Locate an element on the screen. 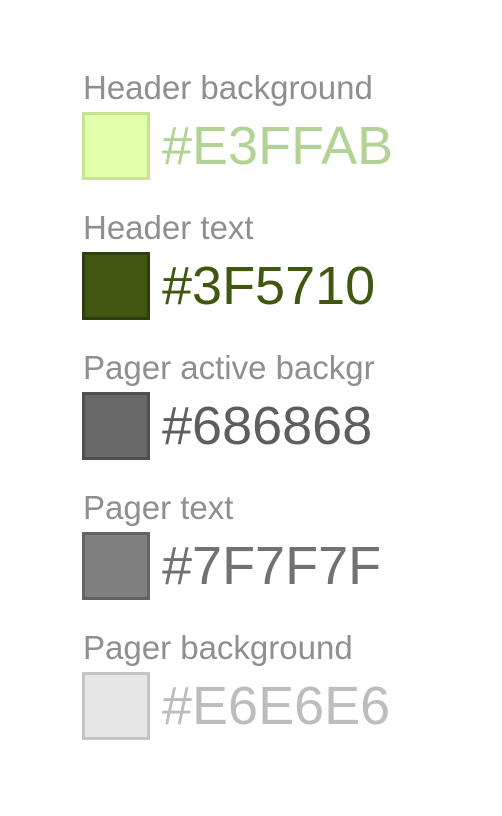 The width and height of the screenshot is (502, 816). swatch-pager-active-background: Pager active backgr #686868 is located at coordinates (292, 418).